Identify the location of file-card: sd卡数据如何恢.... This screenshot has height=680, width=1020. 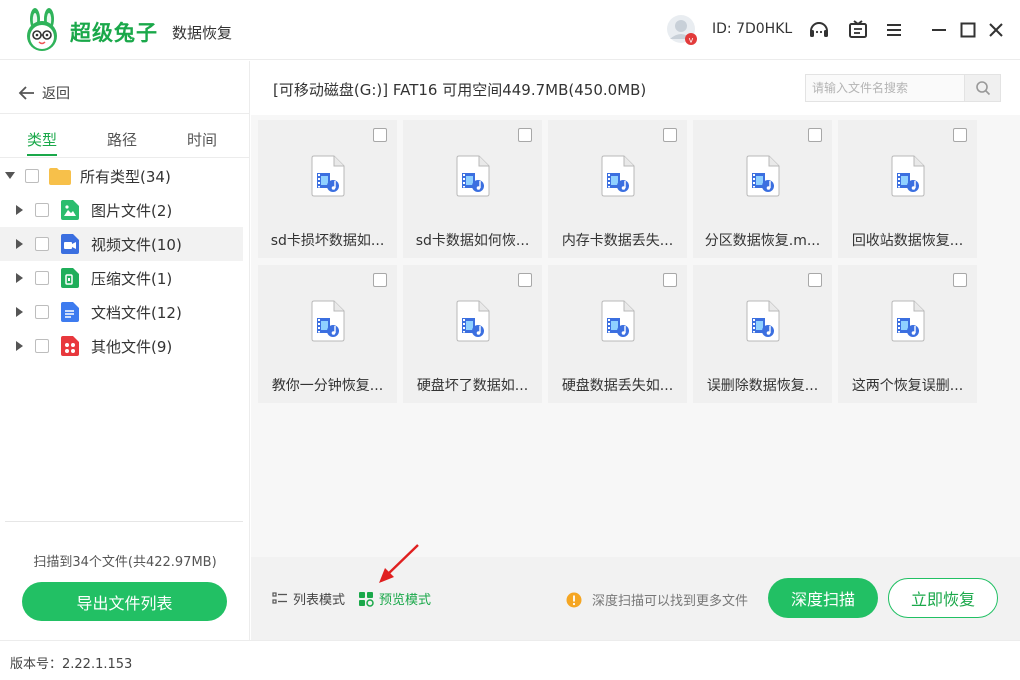
(472, 189).